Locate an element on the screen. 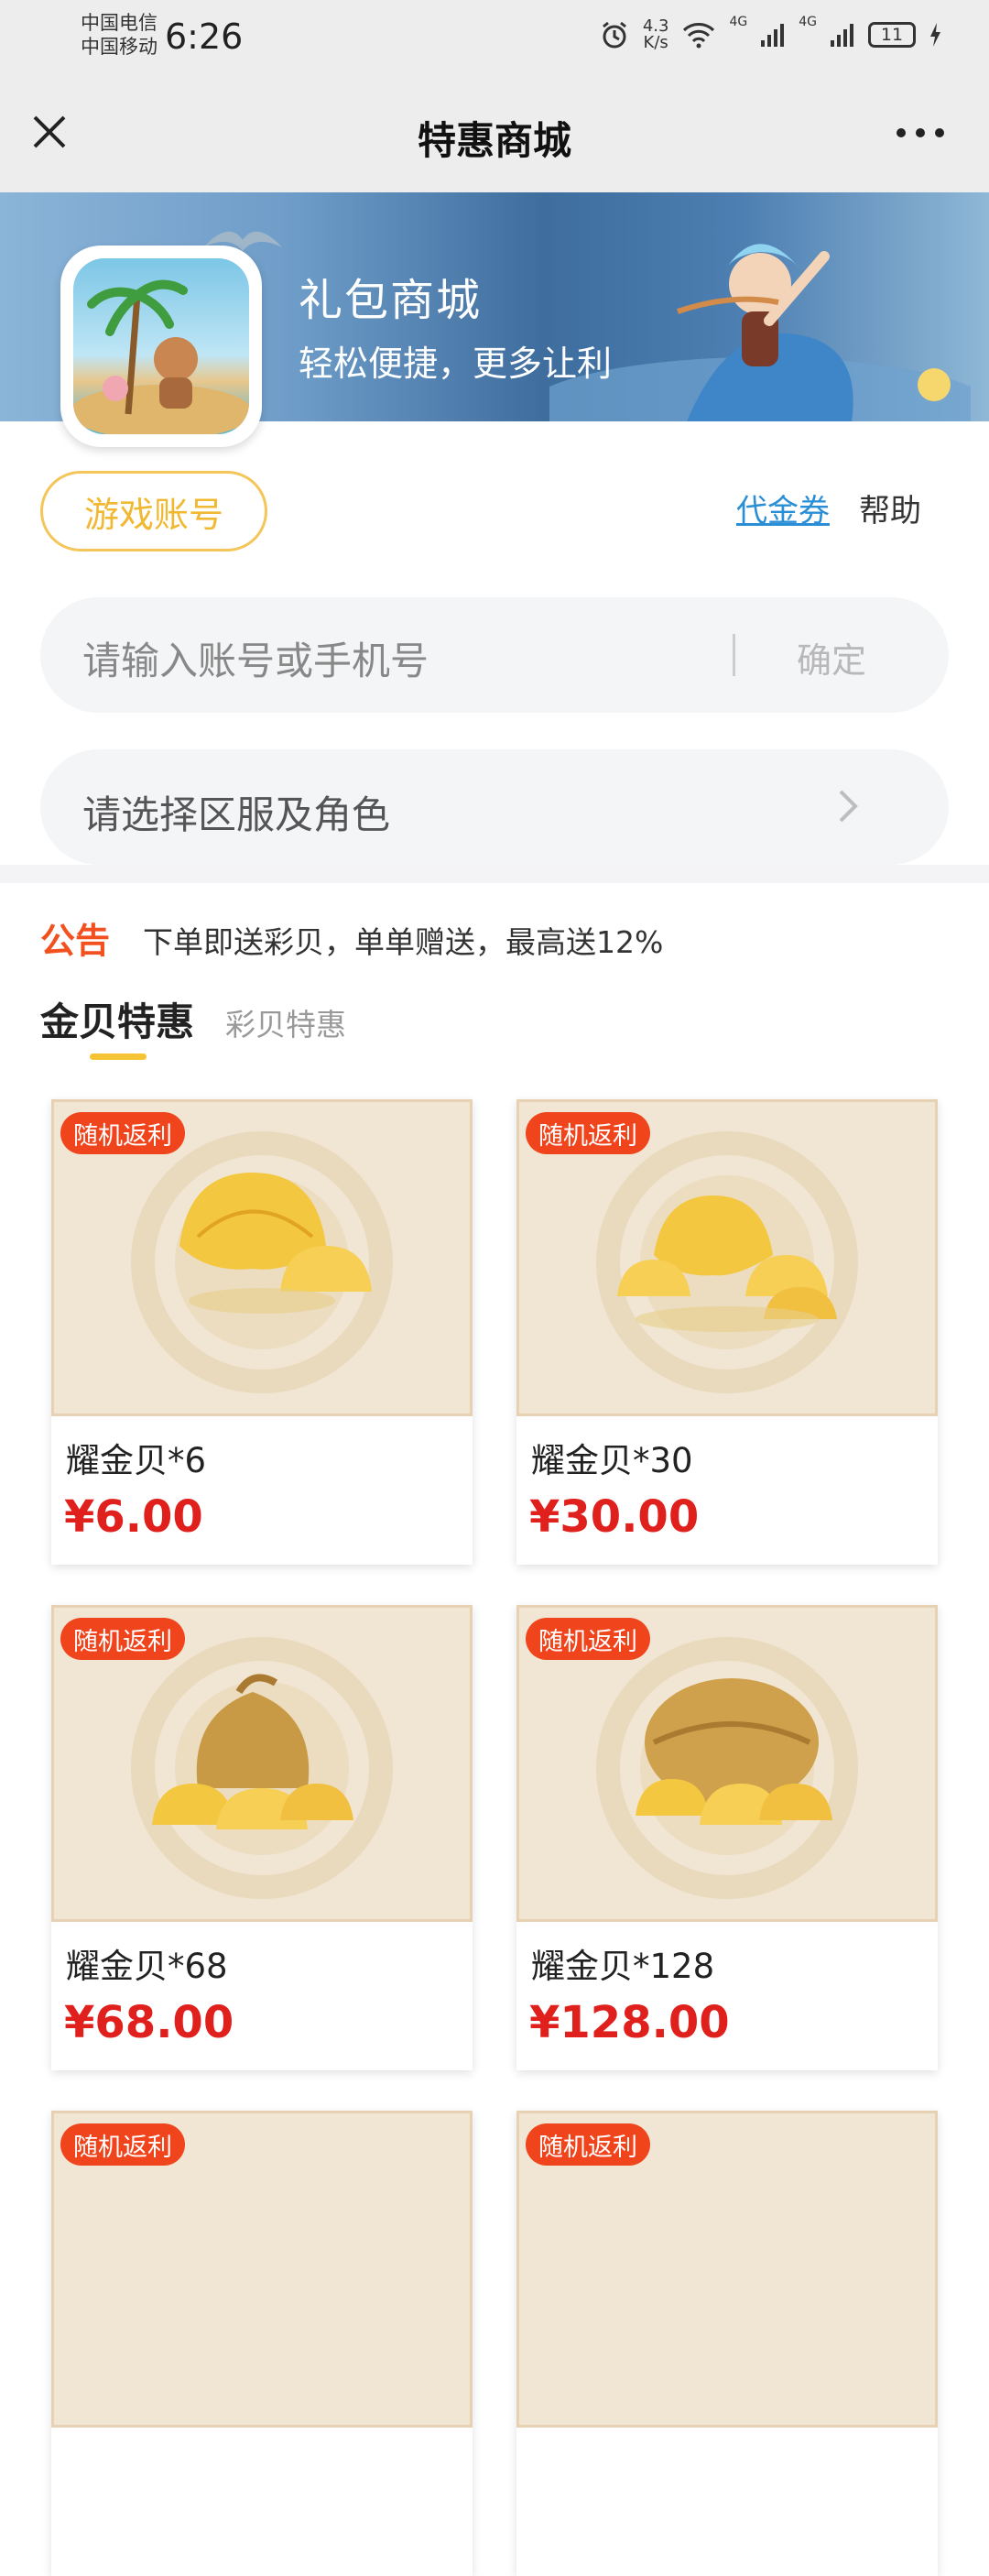  game-app-icon is located at coordinates (161, 346).